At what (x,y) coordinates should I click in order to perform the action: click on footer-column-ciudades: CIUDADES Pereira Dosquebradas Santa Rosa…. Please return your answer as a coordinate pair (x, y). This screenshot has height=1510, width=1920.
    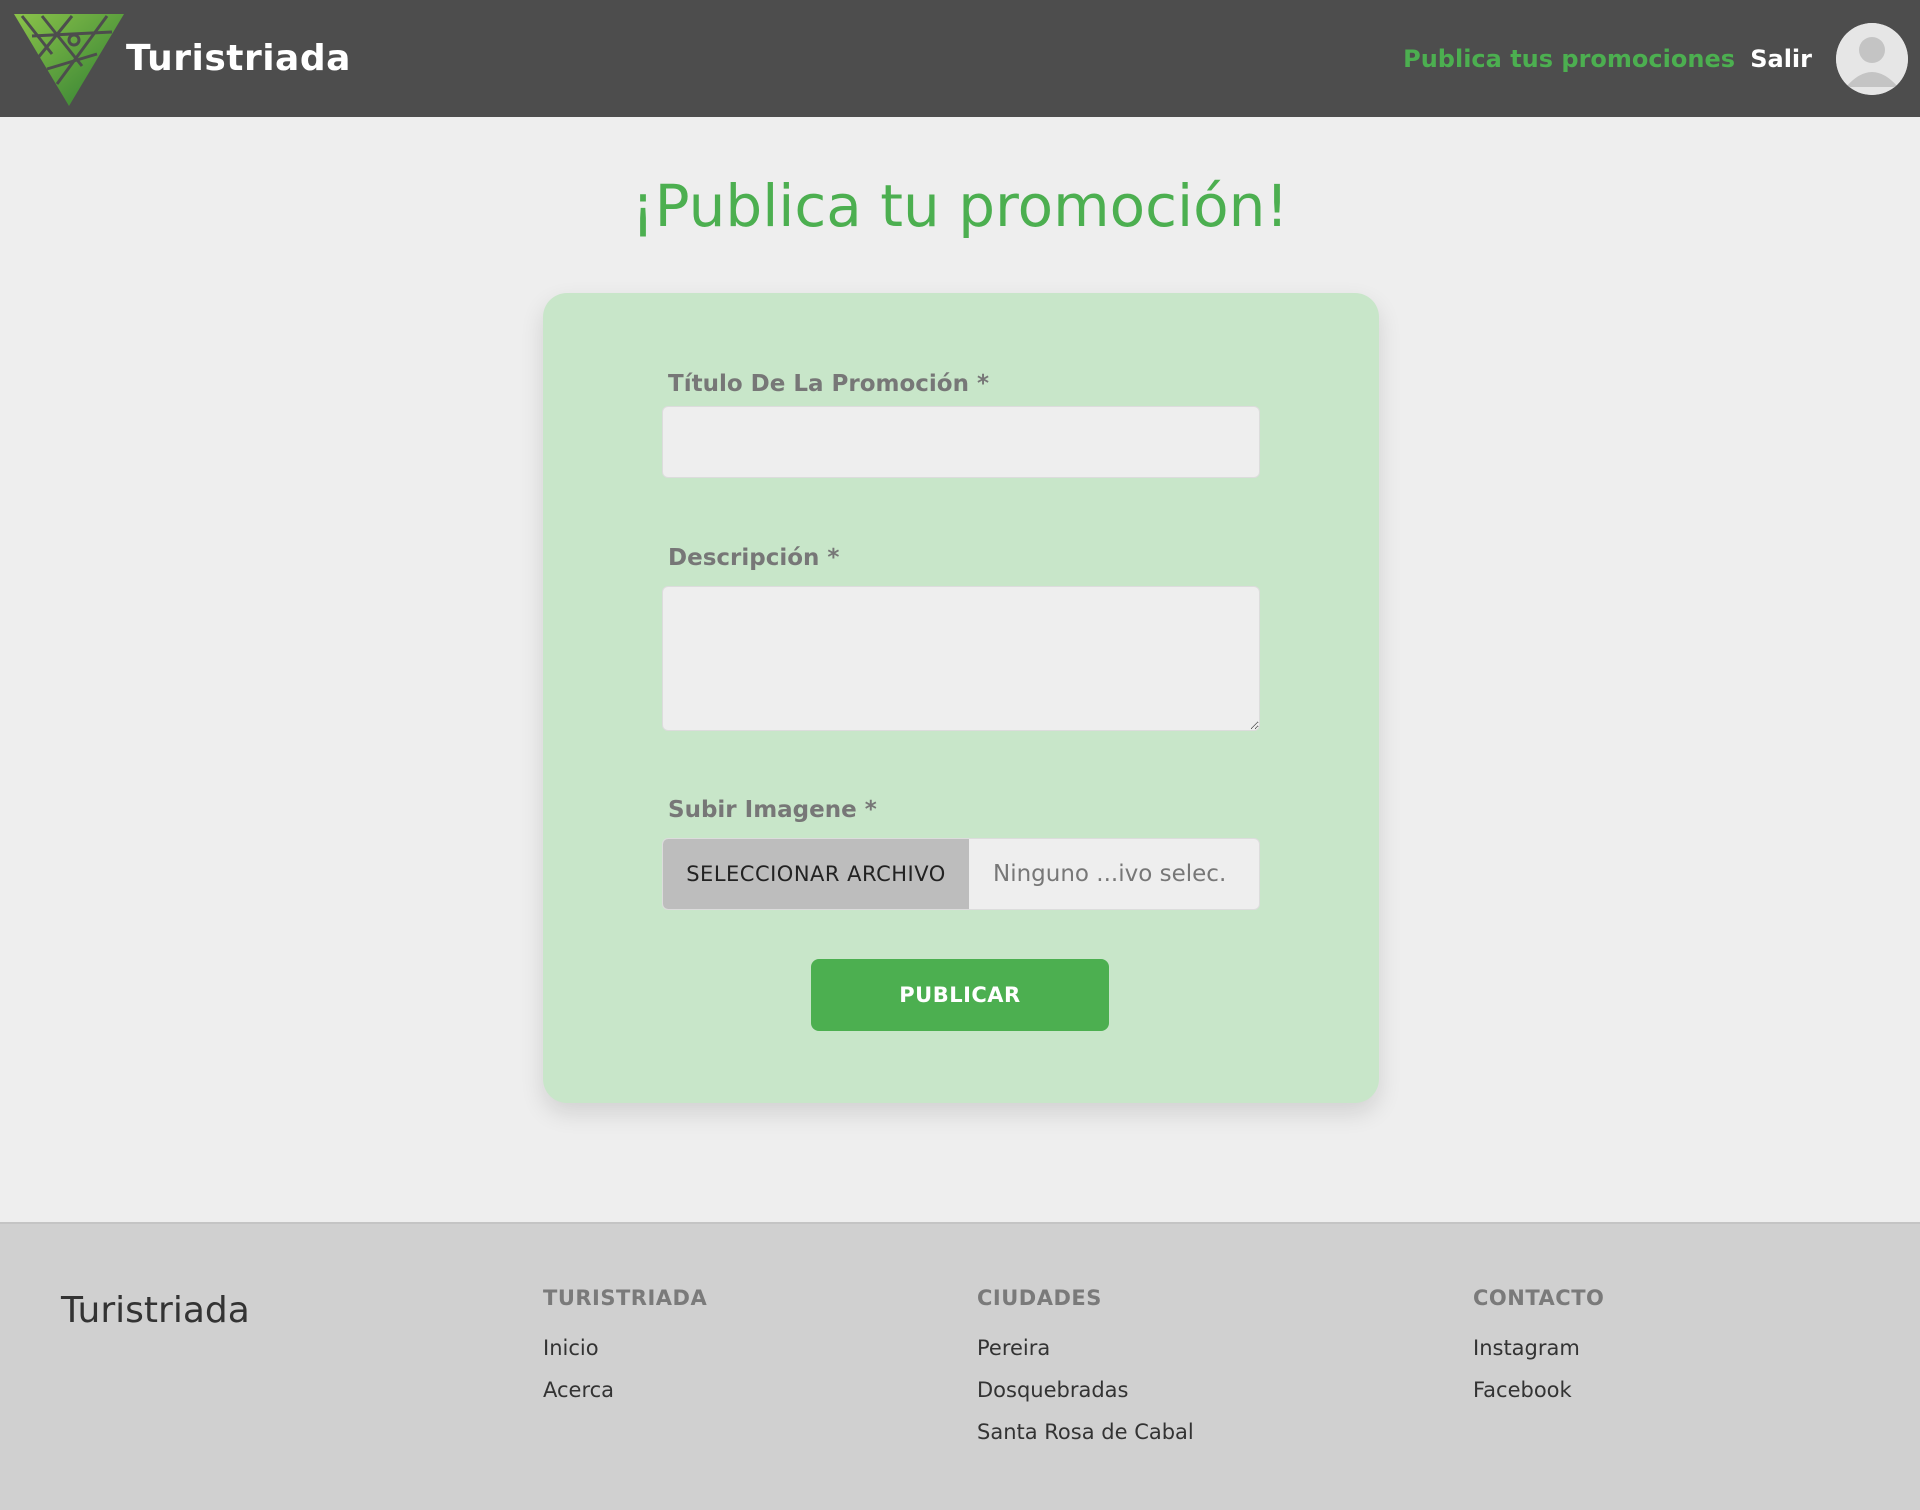
    Looking at the image, I should click on (1085, 1374).